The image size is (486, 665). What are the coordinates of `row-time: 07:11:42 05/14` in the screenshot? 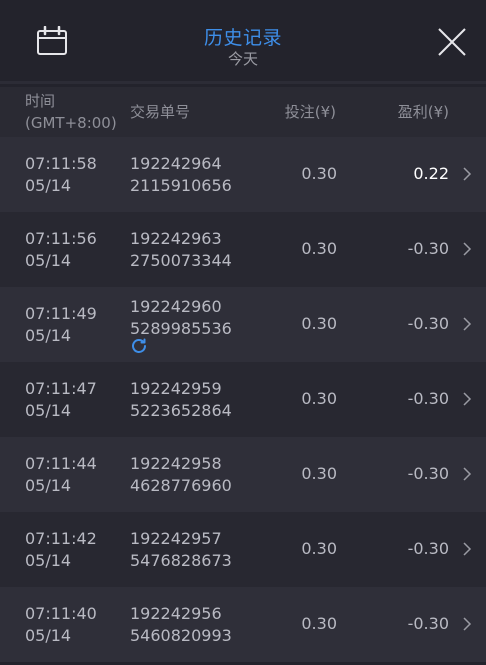 It's located at (61, 549).